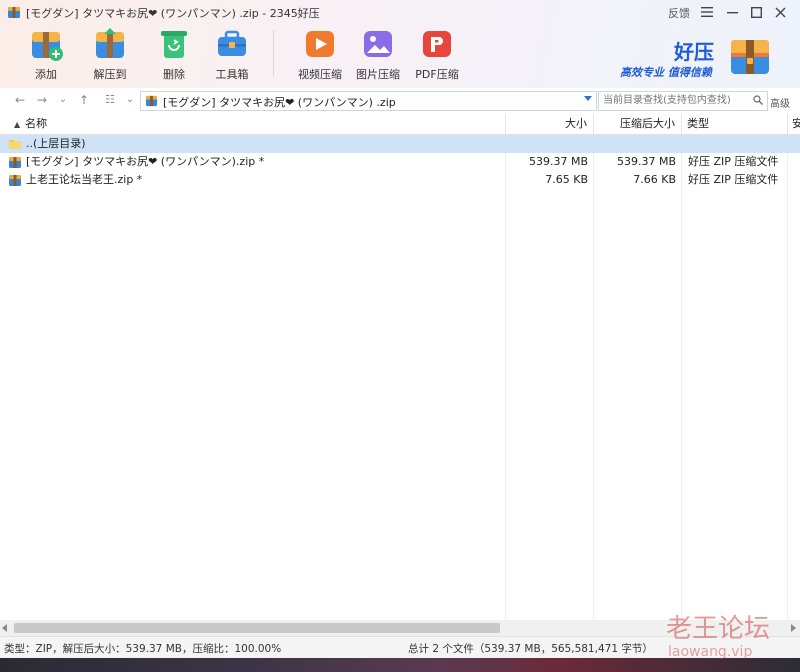  I want to click on file-row-parent: ..(上层目录), so click(400, 144).